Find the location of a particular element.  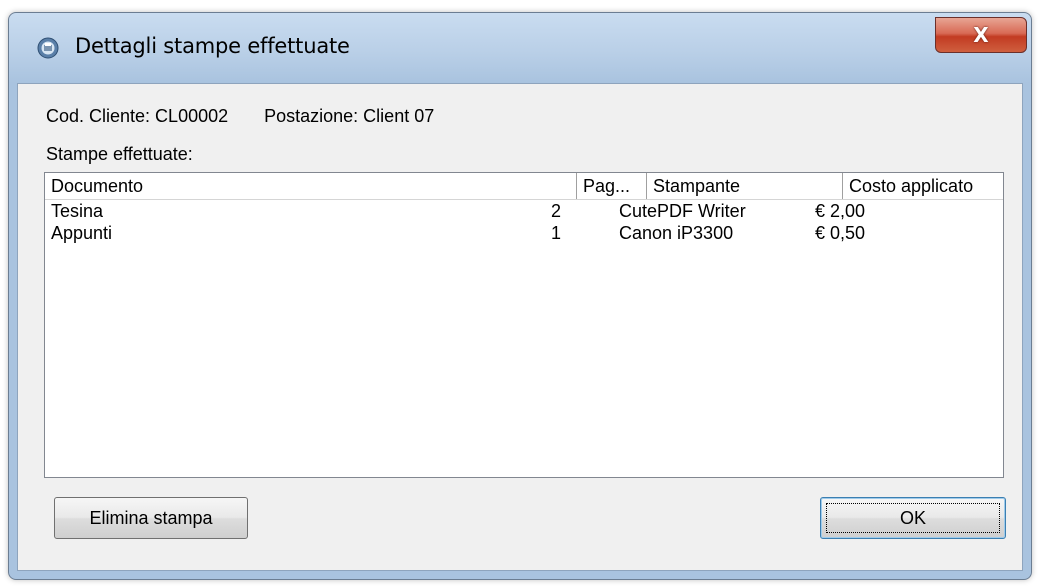

table-row: Appunti 1 Canon iP3300 € 0,50 is located at coordinates (524, 233).